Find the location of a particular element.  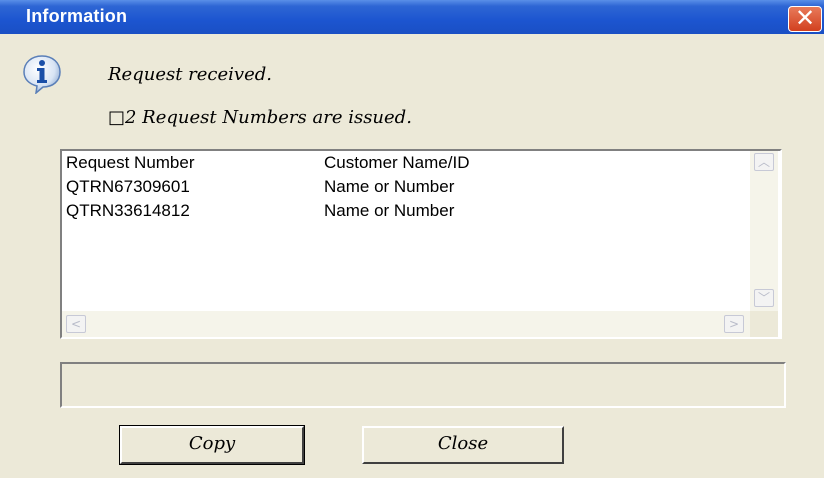

scroll-up-button: ︿ is located at coordinates (764, 162).